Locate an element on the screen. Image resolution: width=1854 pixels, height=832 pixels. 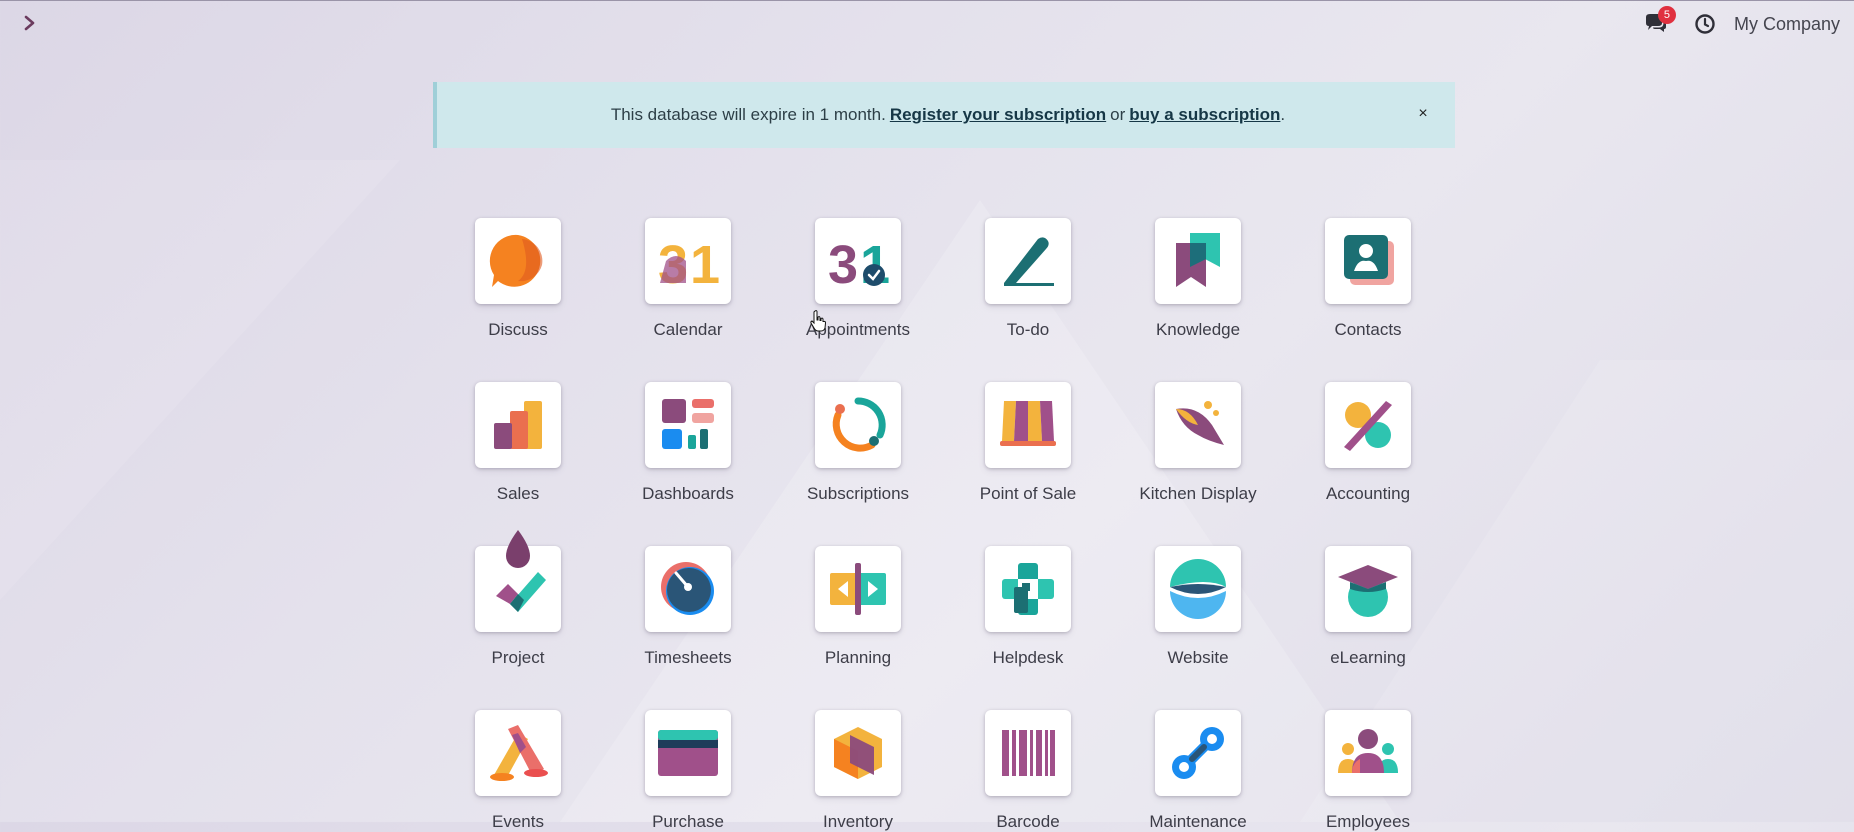
sales-icon is located at coordinates (518, 425).